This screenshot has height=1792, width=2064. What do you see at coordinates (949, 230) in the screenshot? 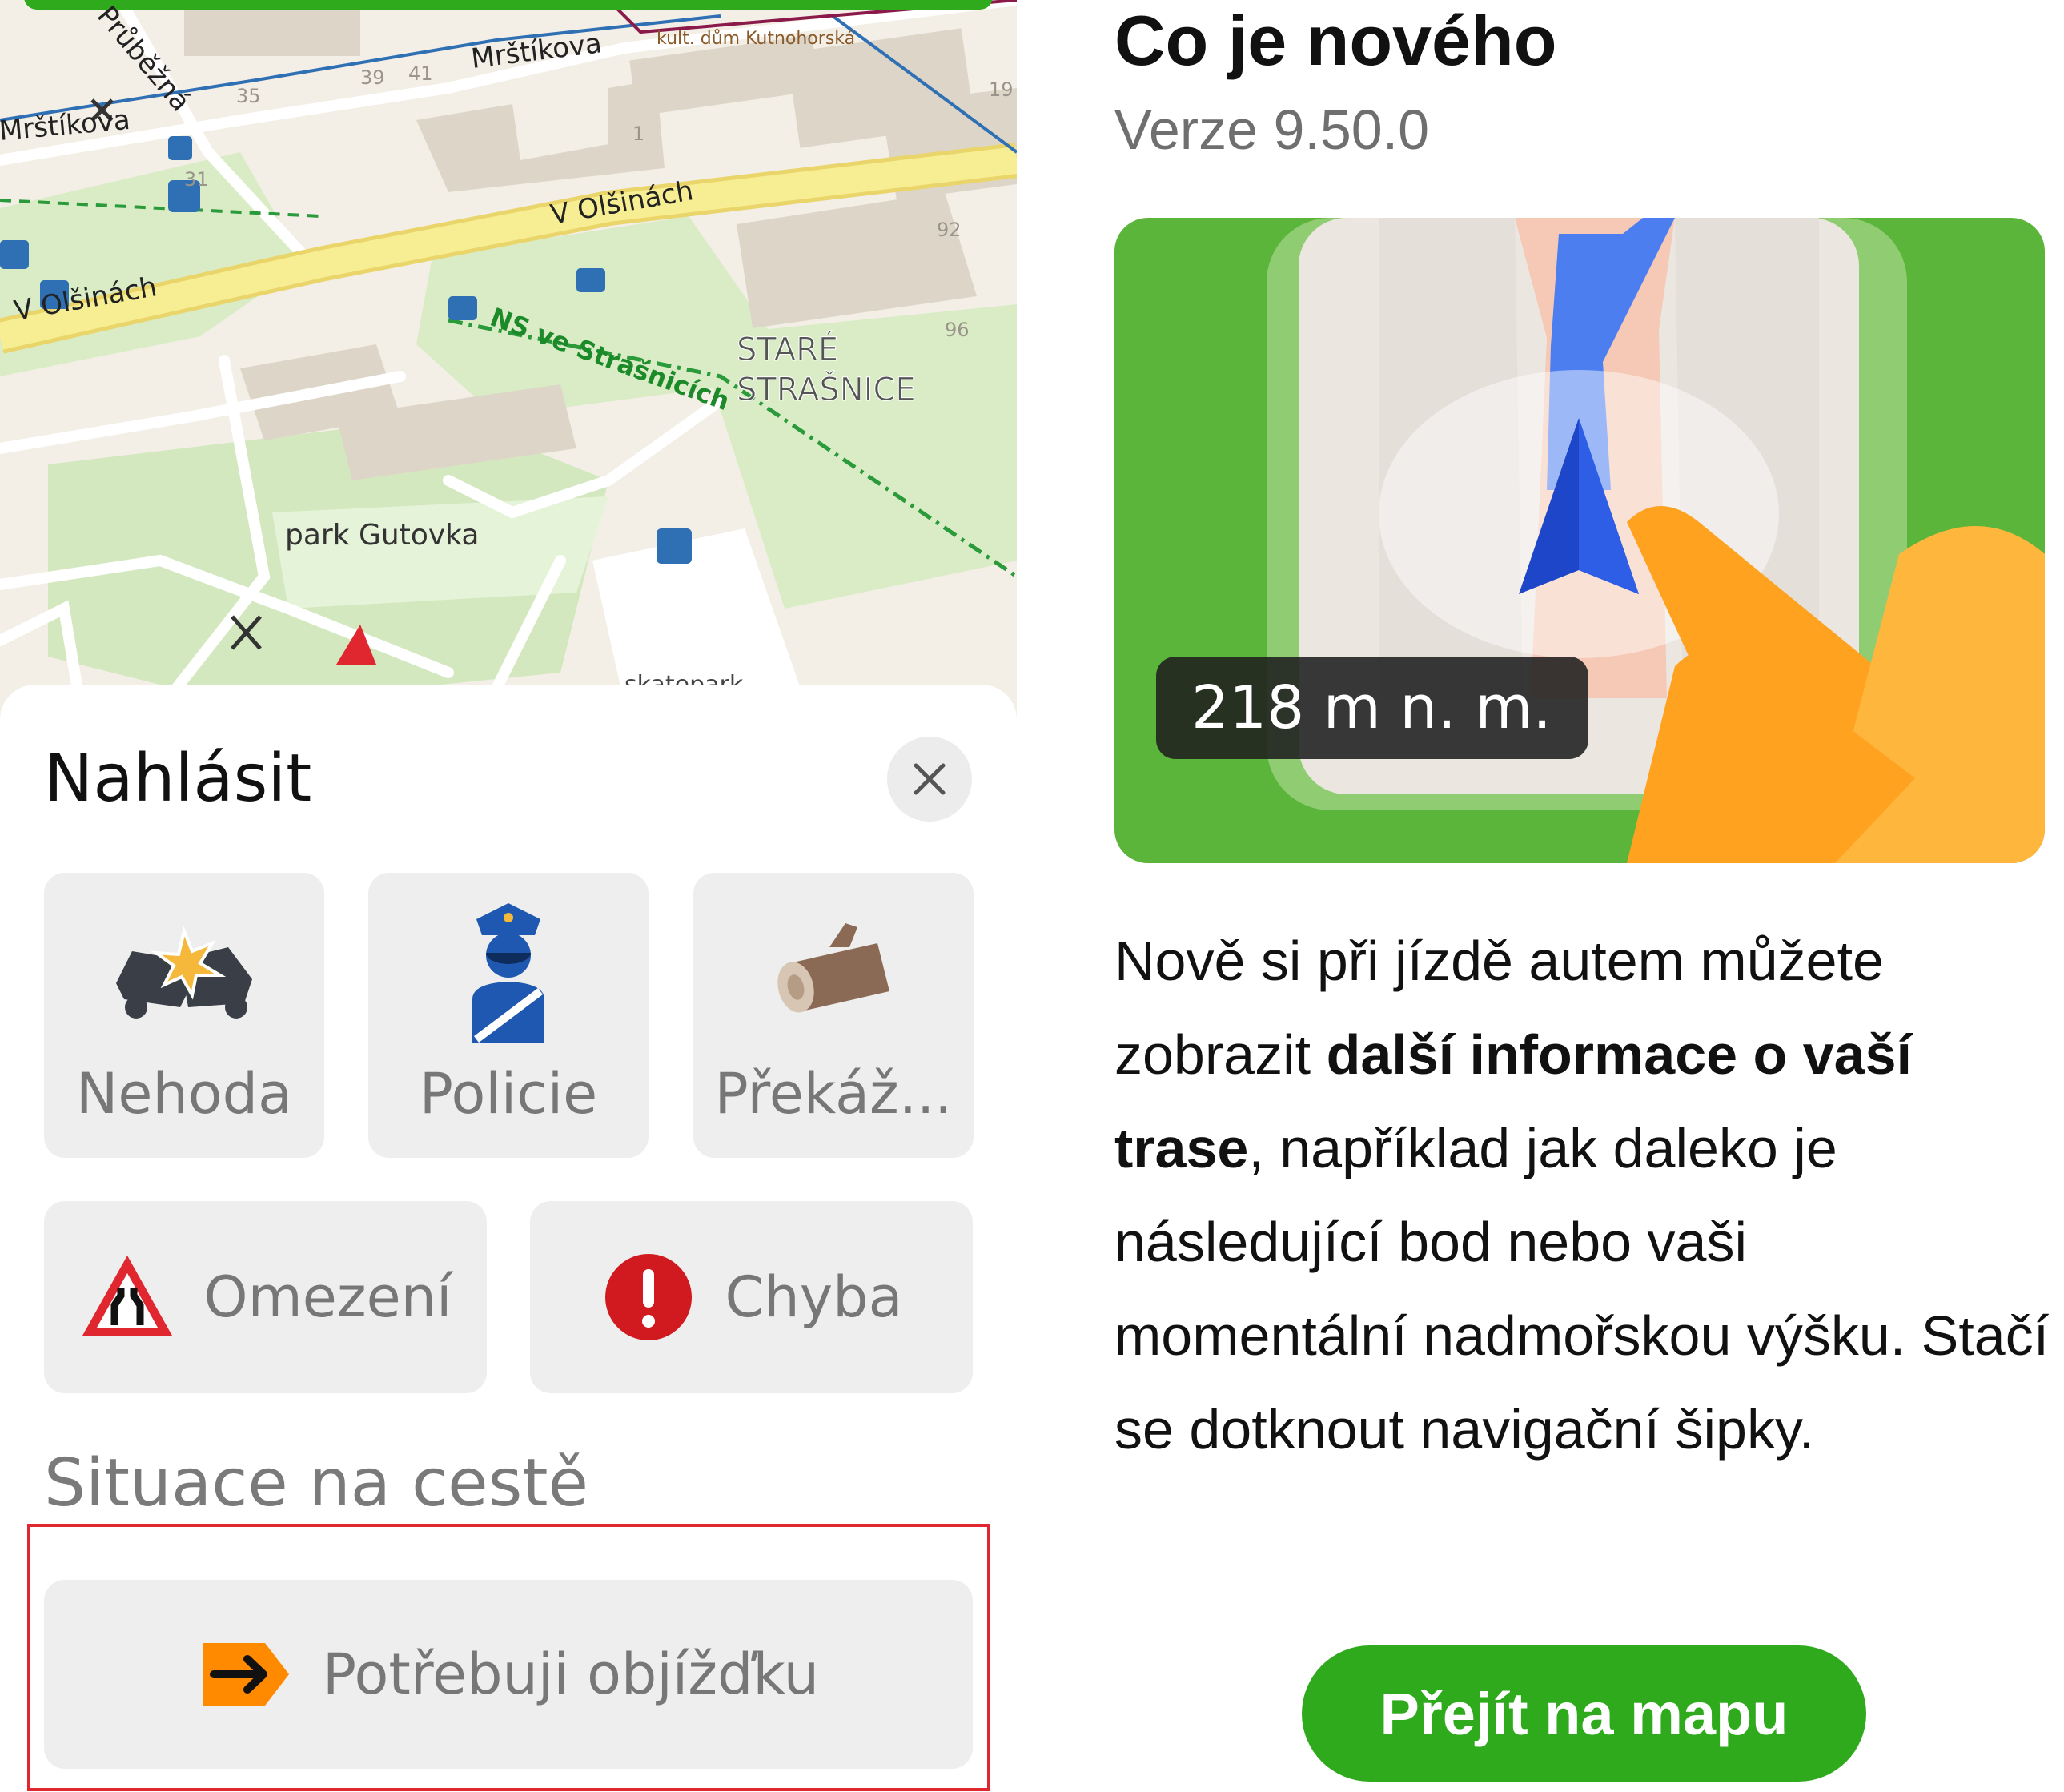
I see `house-number: 92` at bounding box center [949, 230].